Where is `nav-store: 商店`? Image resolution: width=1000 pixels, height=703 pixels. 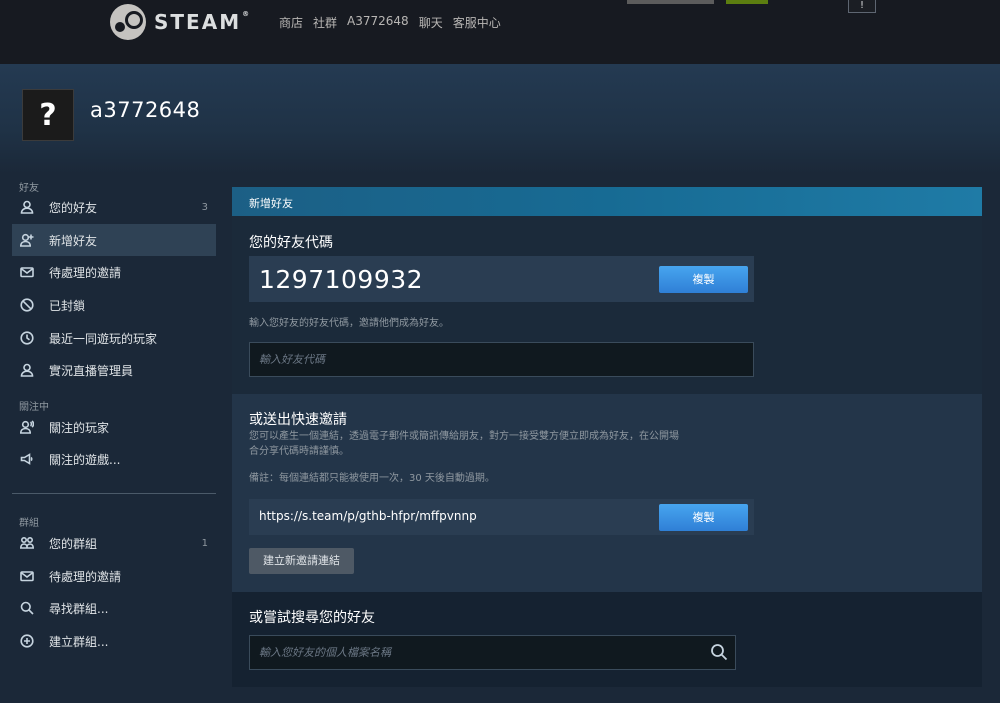 nav-store: 商店 is located at coordinates (291, 22).